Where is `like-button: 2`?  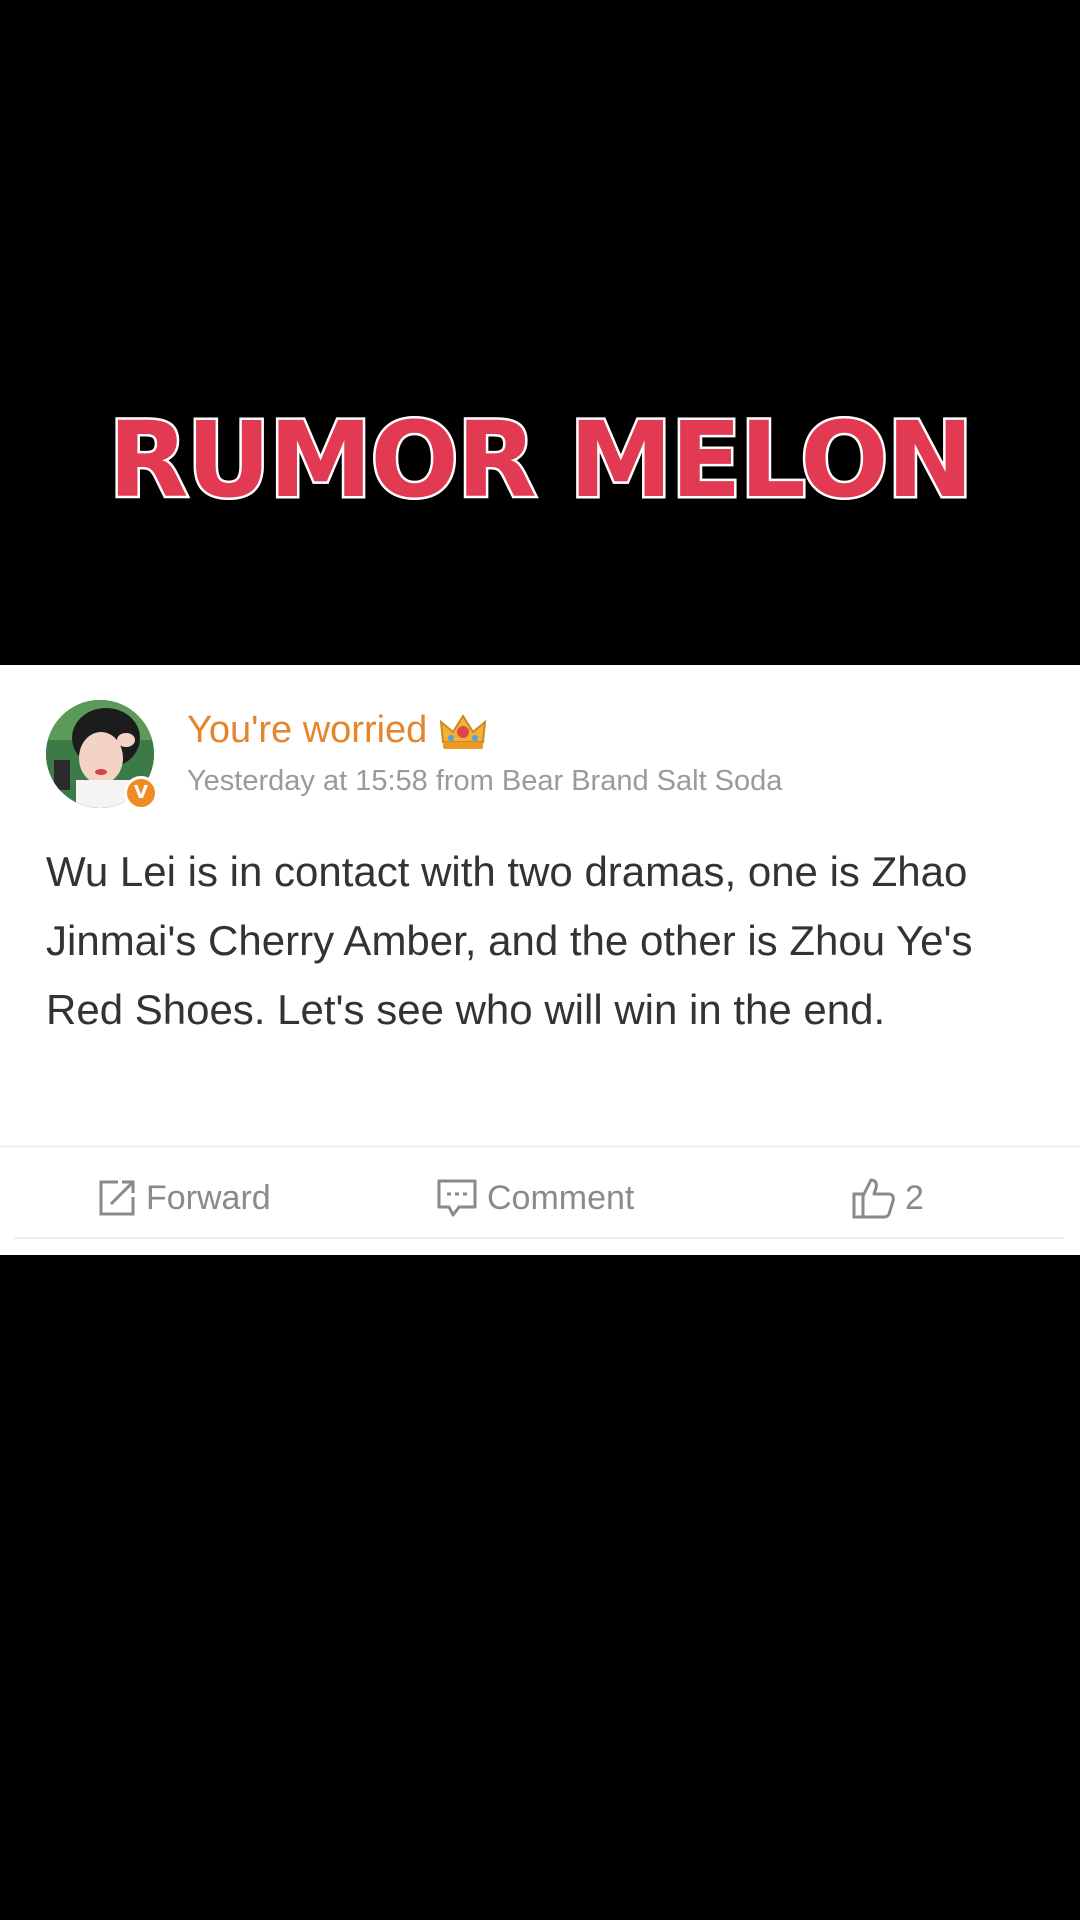
like-button: 2 is located at coordinates (887, 1198).